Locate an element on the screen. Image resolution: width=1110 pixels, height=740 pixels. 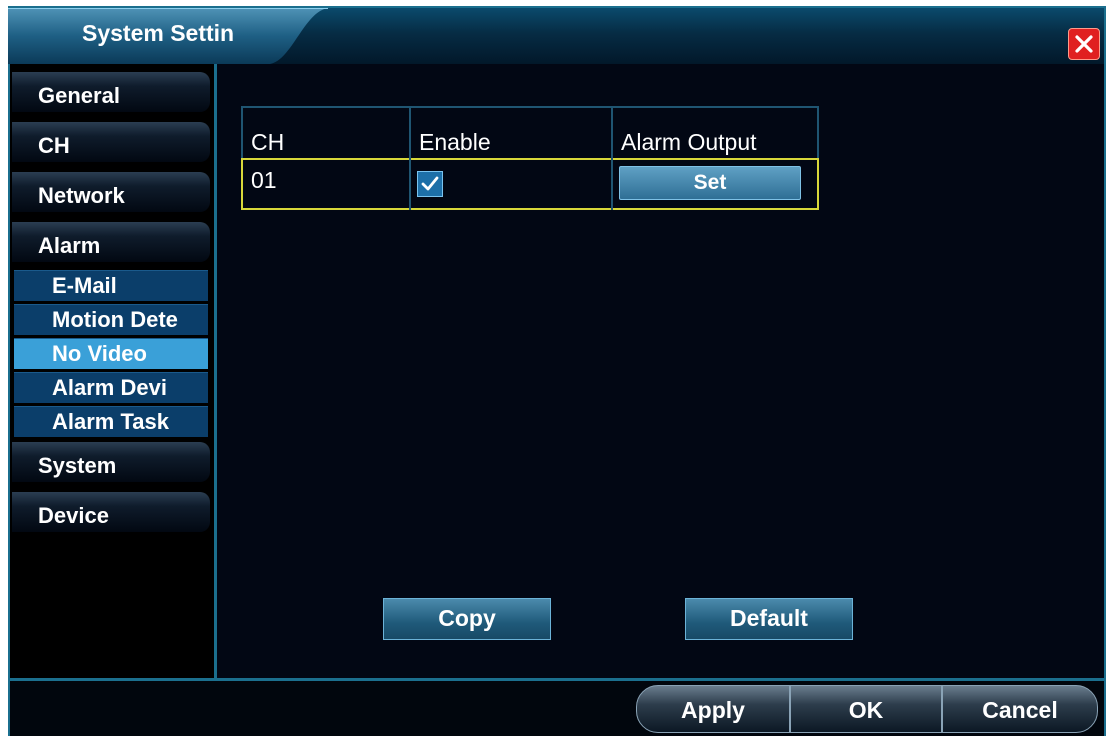
sidebar-subitem-label: Alarm Devi is located at coordinates (109, 387).